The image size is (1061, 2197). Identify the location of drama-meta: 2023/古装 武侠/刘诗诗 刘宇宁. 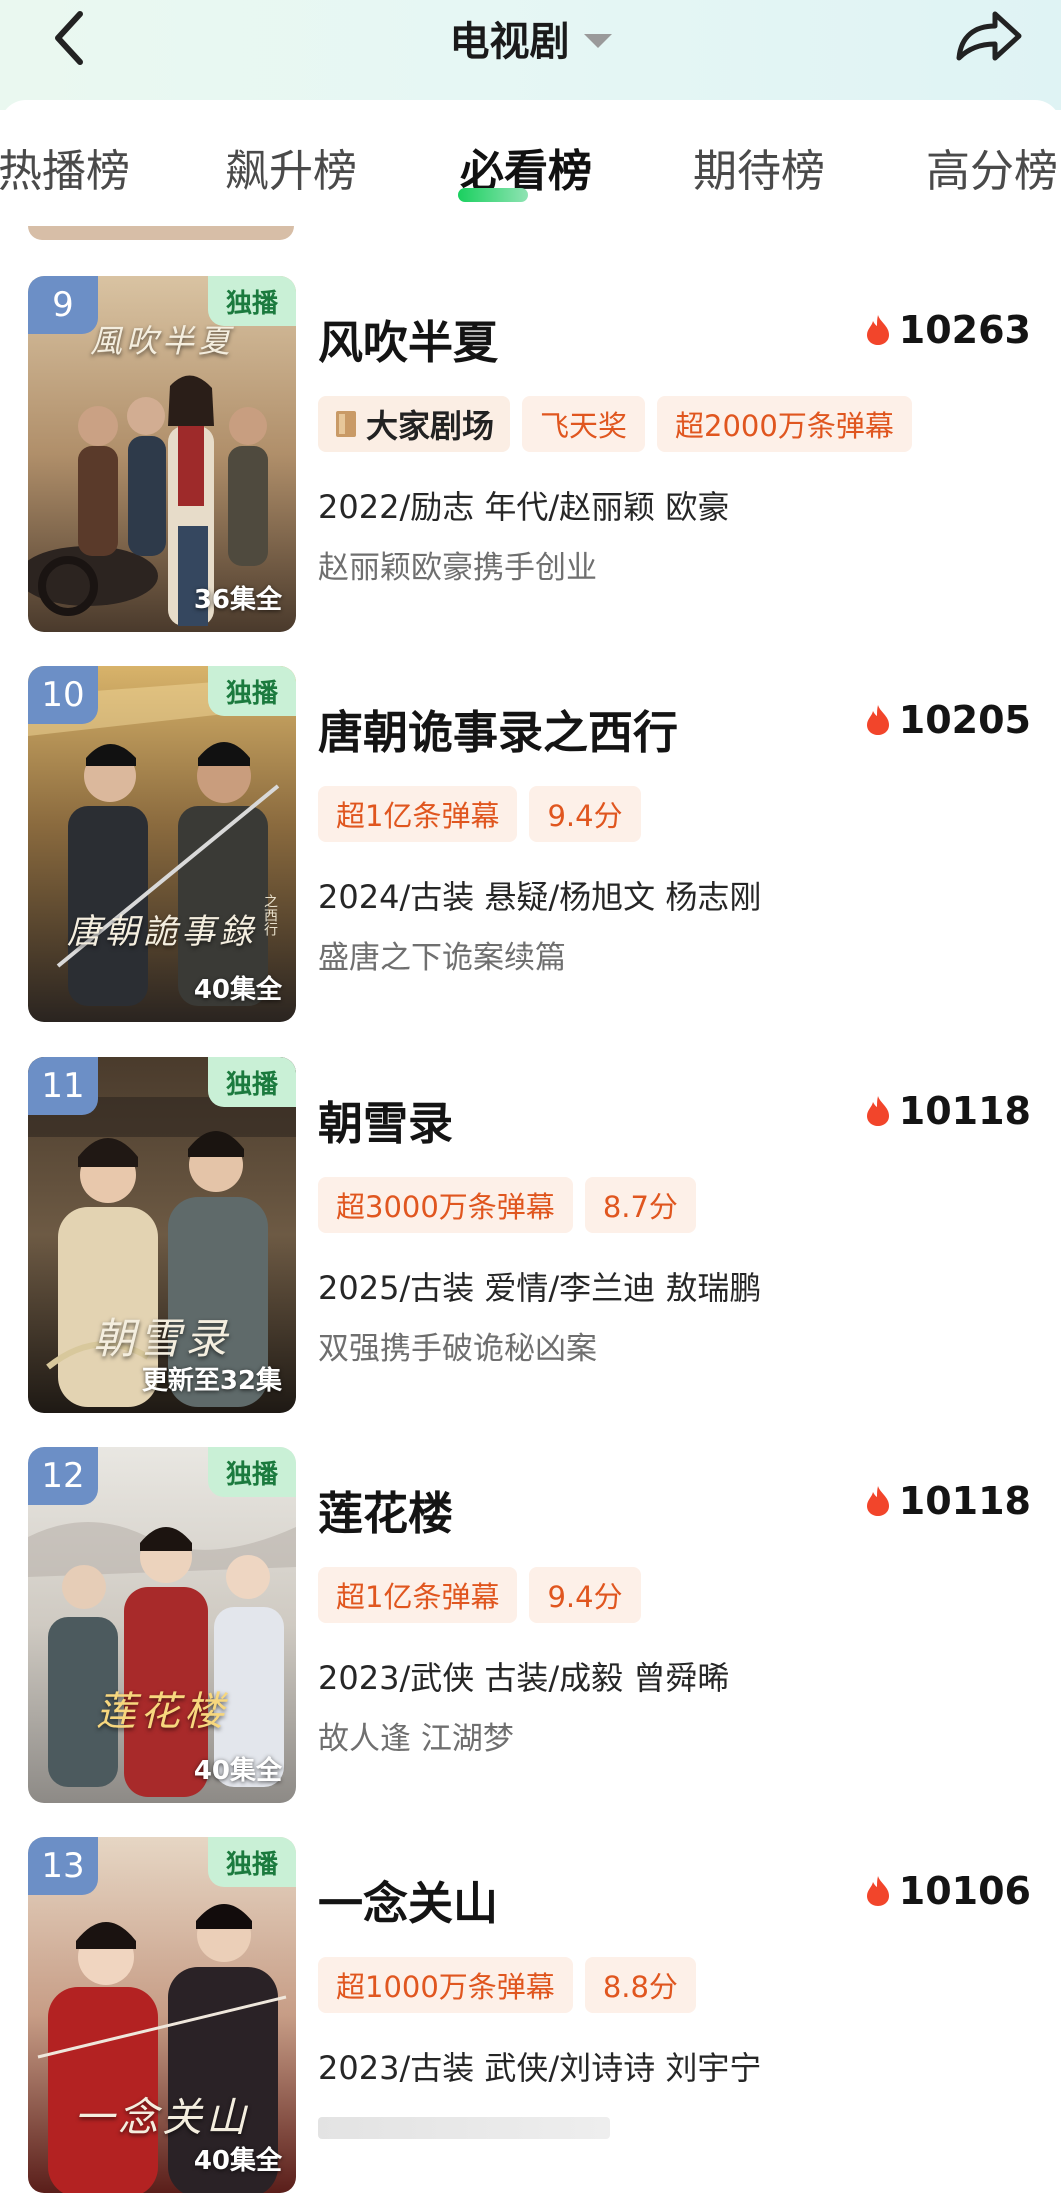
(540, 2068).